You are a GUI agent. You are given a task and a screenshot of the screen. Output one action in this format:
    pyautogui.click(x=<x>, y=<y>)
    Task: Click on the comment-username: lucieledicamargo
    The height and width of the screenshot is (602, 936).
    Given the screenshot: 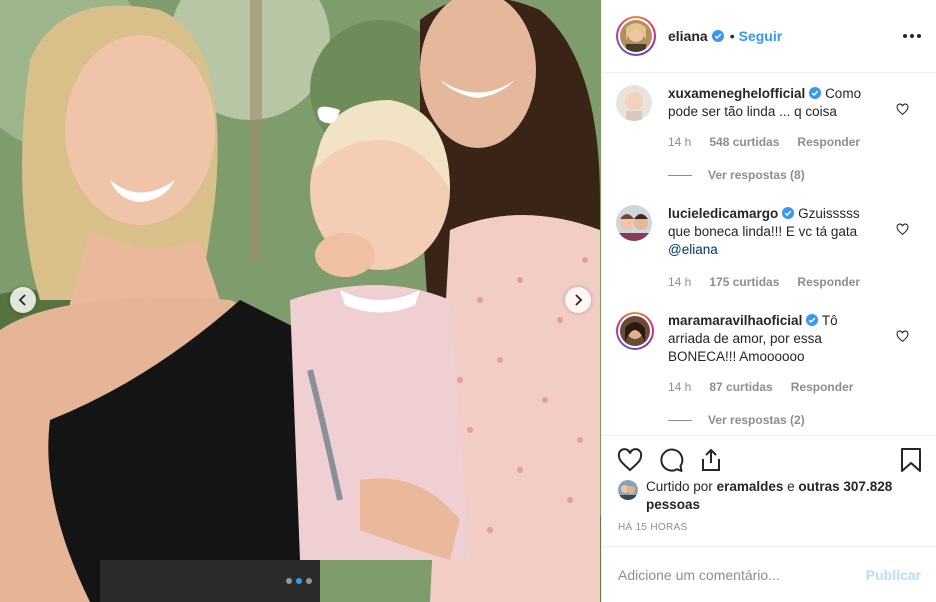 What is the action you would take?
    pyautogui.click(x=723, y=213)
    